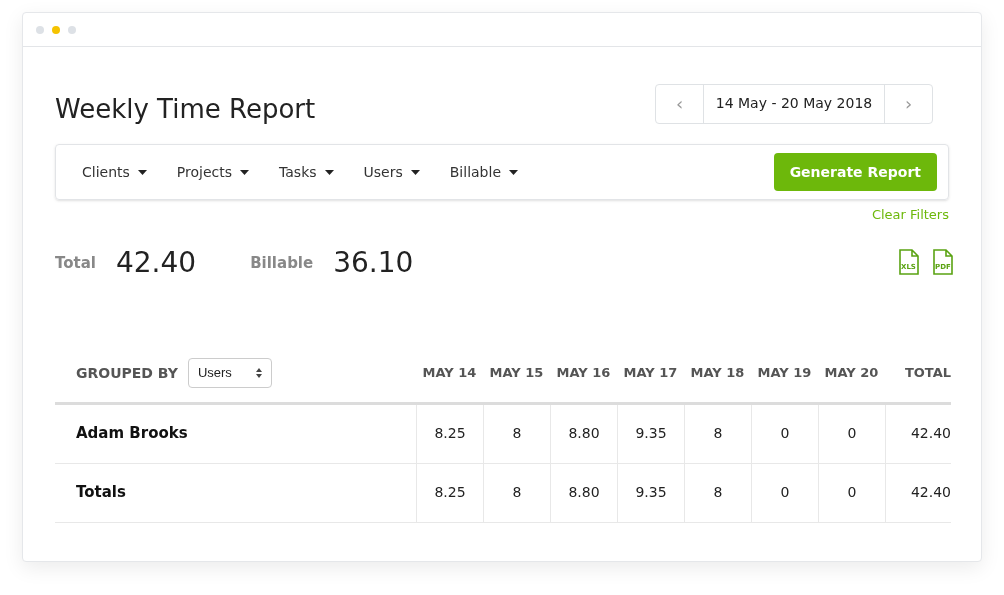 This screenshot has width=1004, height=595. Describe the element at coordinates (851, 373) in the screenshot. I see `column-header: MAY 20` at that location.